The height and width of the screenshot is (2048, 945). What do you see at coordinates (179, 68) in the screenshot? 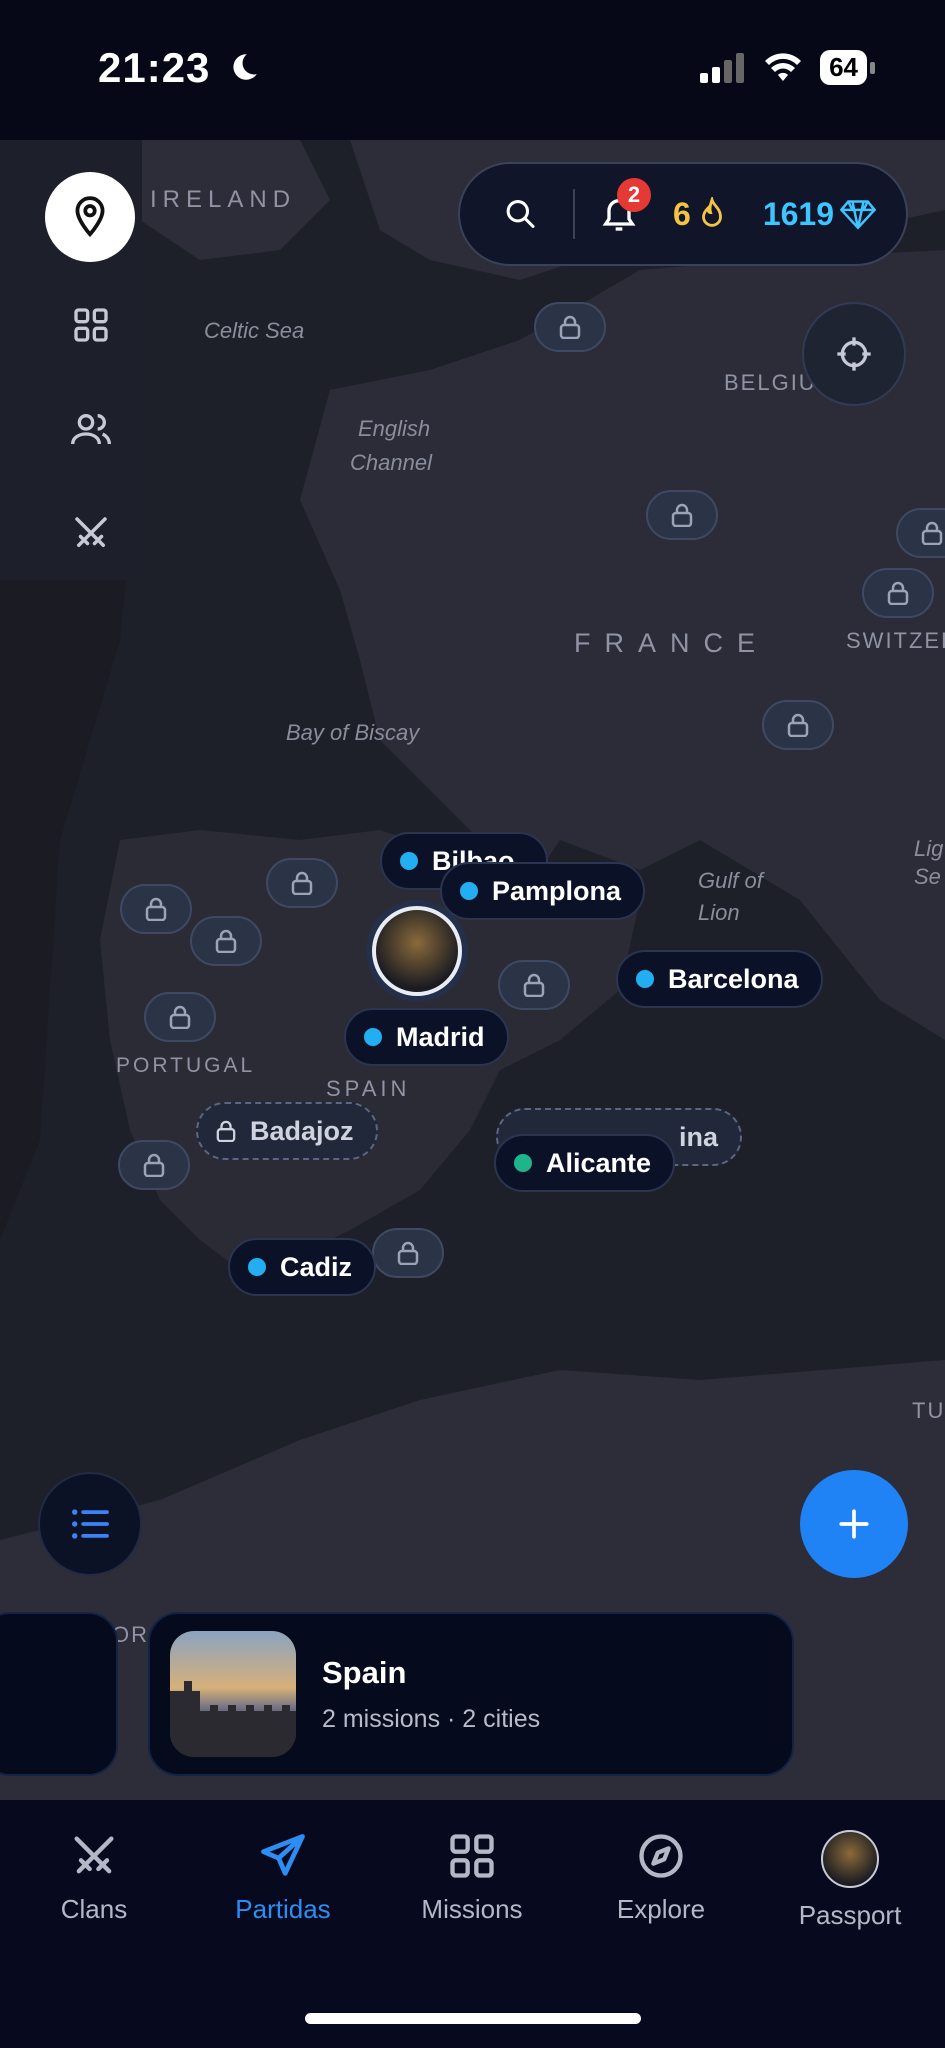
I see `status-time: 21:23` at bounding box center [179, 68].